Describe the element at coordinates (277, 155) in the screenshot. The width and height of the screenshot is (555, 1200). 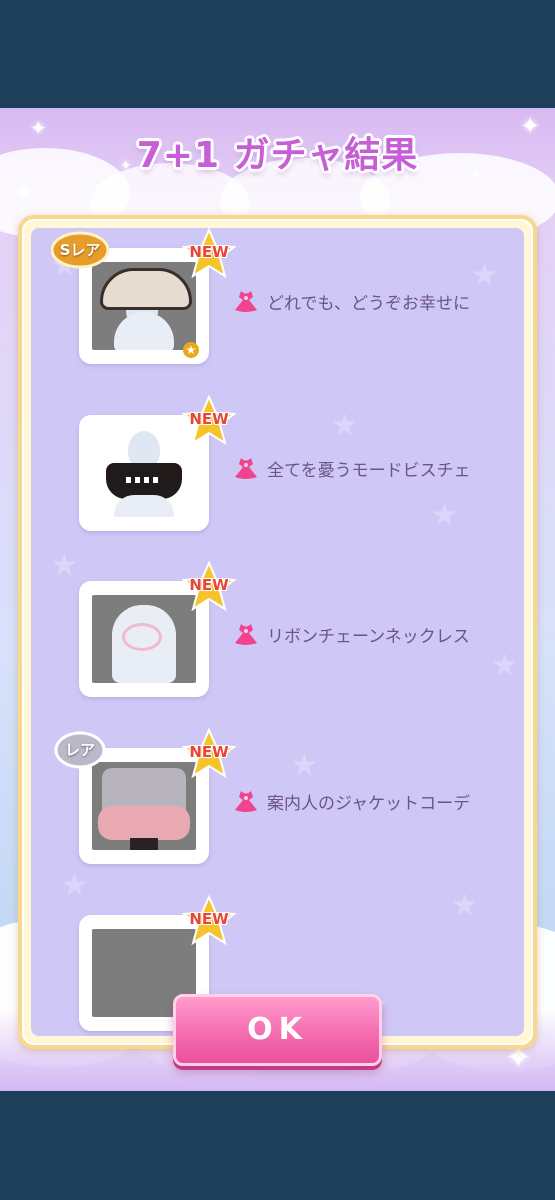
I see `page-title: 7+1 ガチャ結果` at that location.